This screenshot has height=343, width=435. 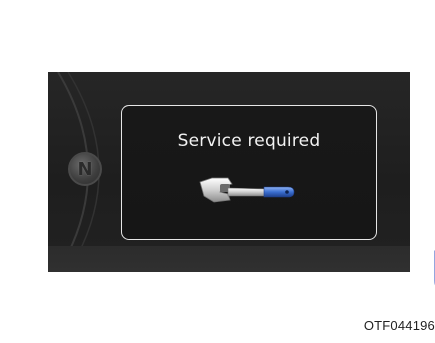 I want to click on gear-indicator: N, so click(x=85, y=169).